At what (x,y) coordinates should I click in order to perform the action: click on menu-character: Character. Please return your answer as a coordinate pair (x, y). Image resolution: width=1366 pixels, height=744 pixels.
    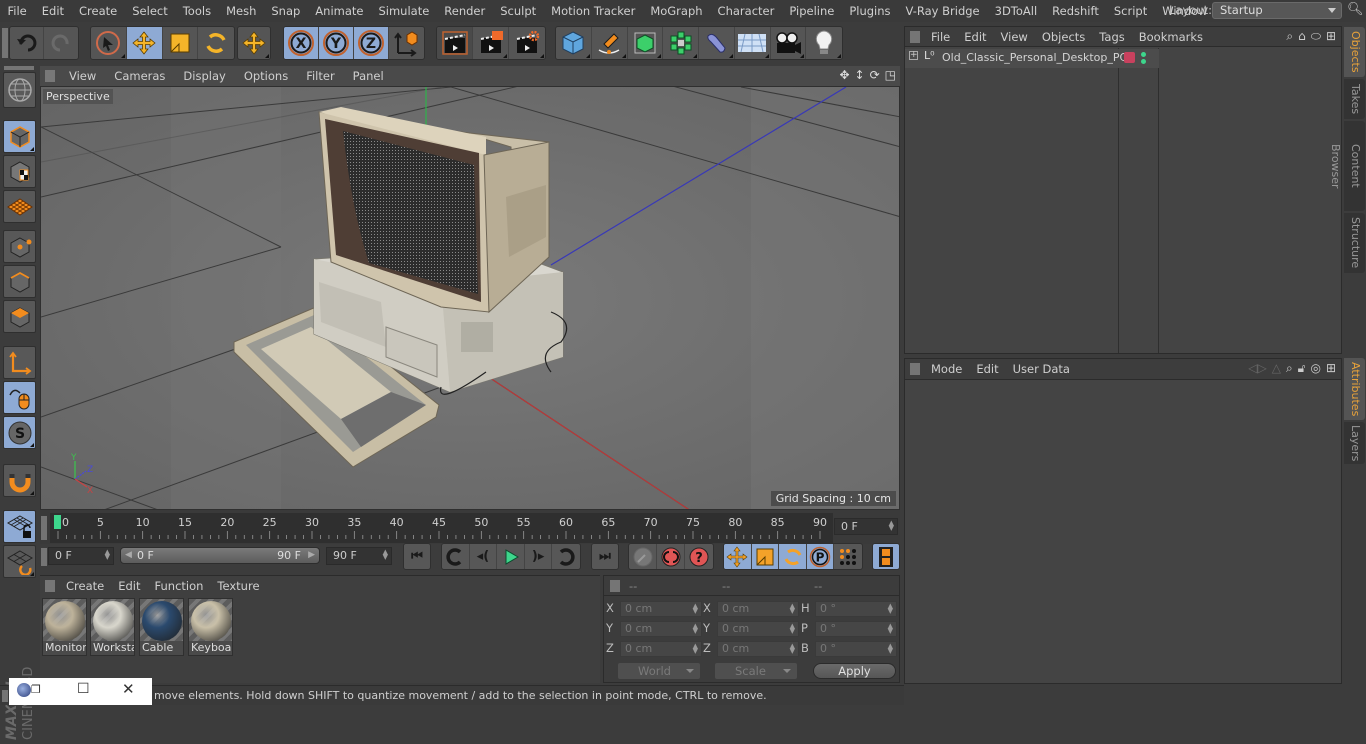
    Looking at the image, I should click on (746, 11).